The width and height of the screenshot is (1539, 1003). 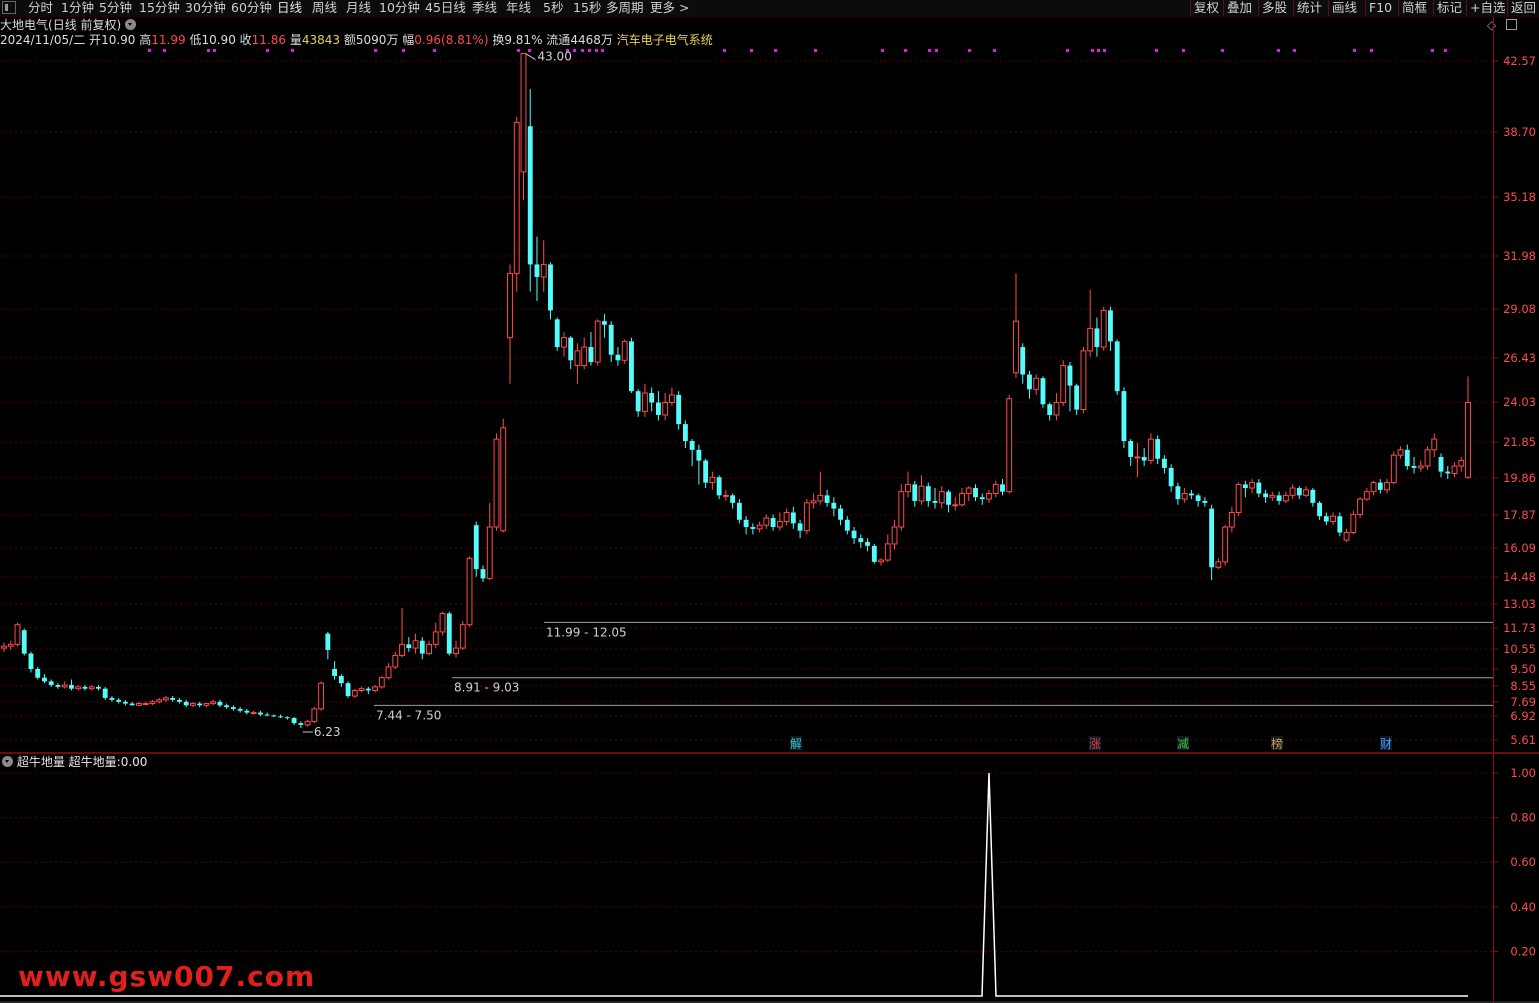 I want to click on tab-13: 5秒, so click(x=553, y=8).